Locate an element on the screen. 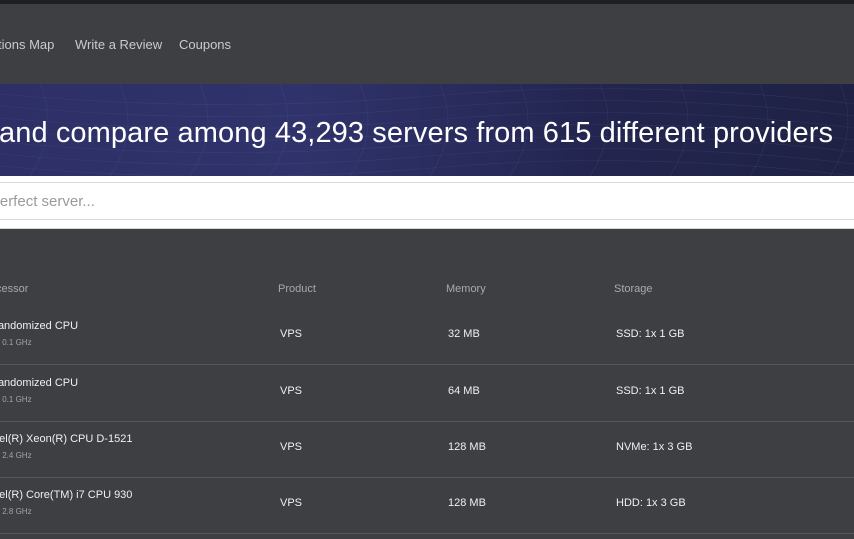 Image resolution: width=854 pixels, height=539 pixels. cpu-frequency: re at 2.8 GHz is located at coordinates (16, 511).